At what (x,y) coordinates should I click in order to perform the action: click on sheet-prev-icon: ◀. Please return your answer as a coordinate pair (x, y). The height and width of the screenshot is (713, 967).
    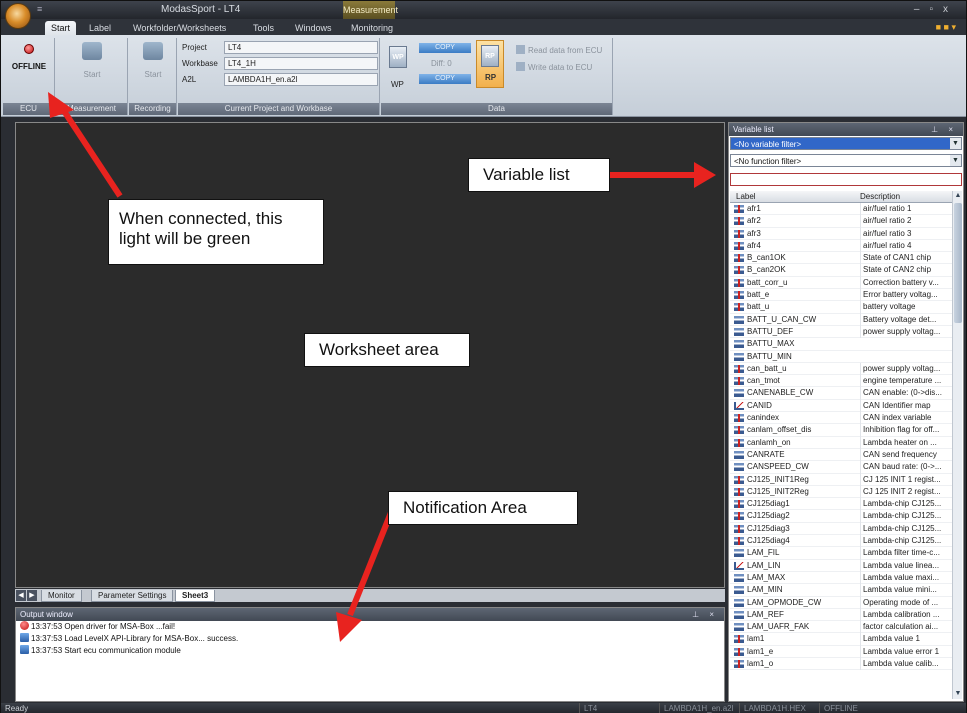
    Looking at the image, I should click on (21, 595).